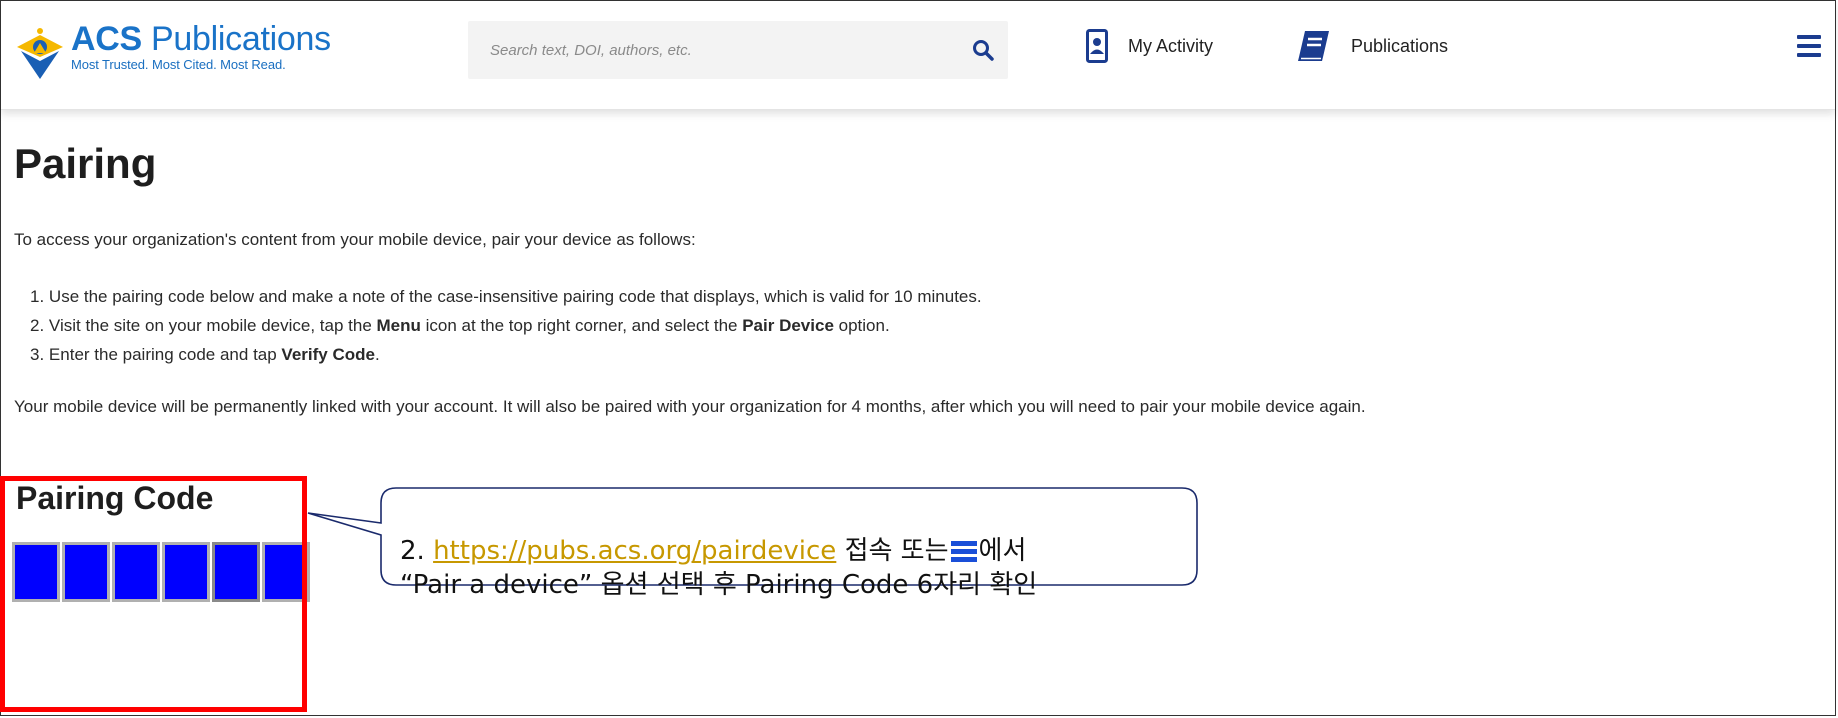 This screenshot has height=718, width=1838. What do you see at coordinates (1097, 46) in the screenshot?
I see `id-badge-icon` at bounding box center [1097, 46].